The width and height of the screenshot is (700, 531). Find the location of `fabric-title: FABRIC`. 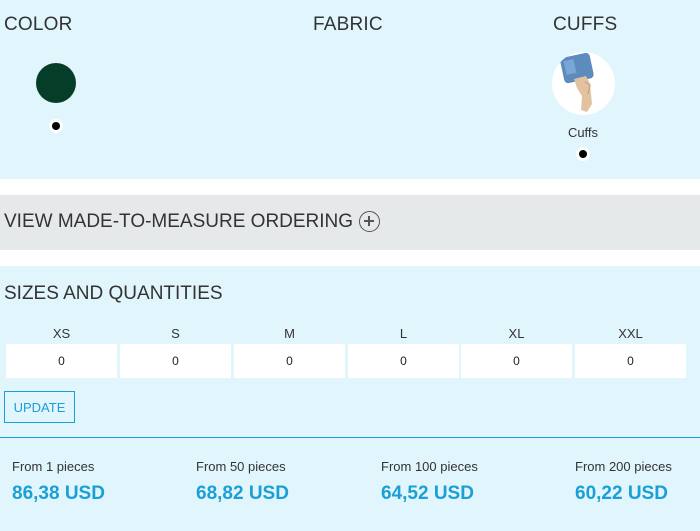

fabric-title: FABRIC is located at coordinates (348, 24).